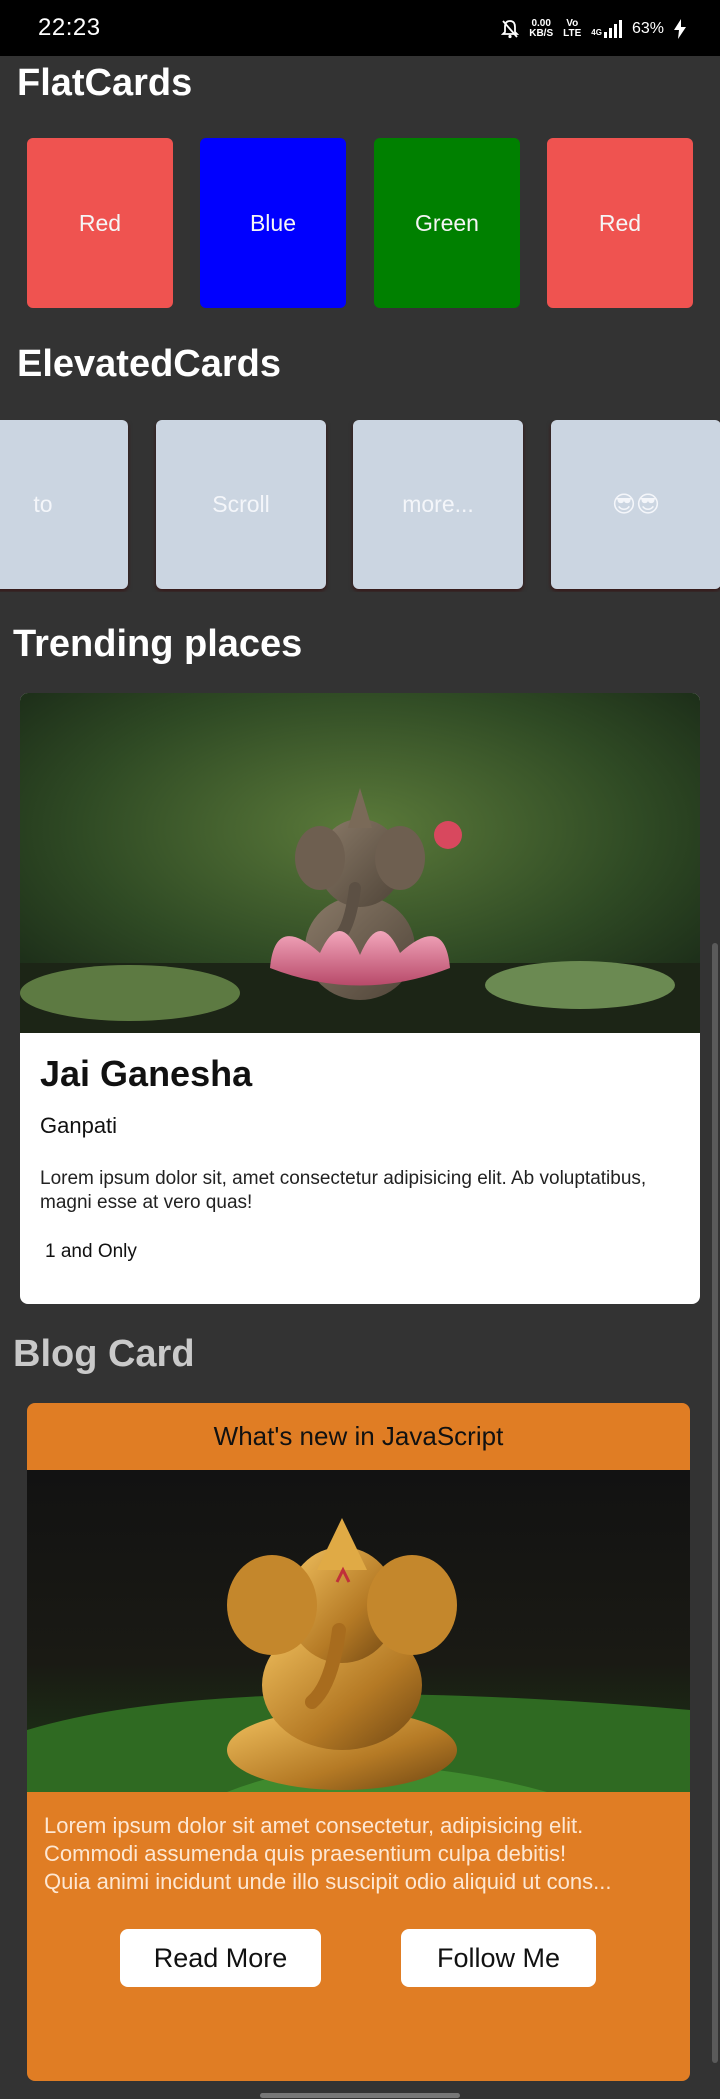  Describe the element at coordinates (43, 504) in the screenshot. I see `elevated-card-label: to` at that location.